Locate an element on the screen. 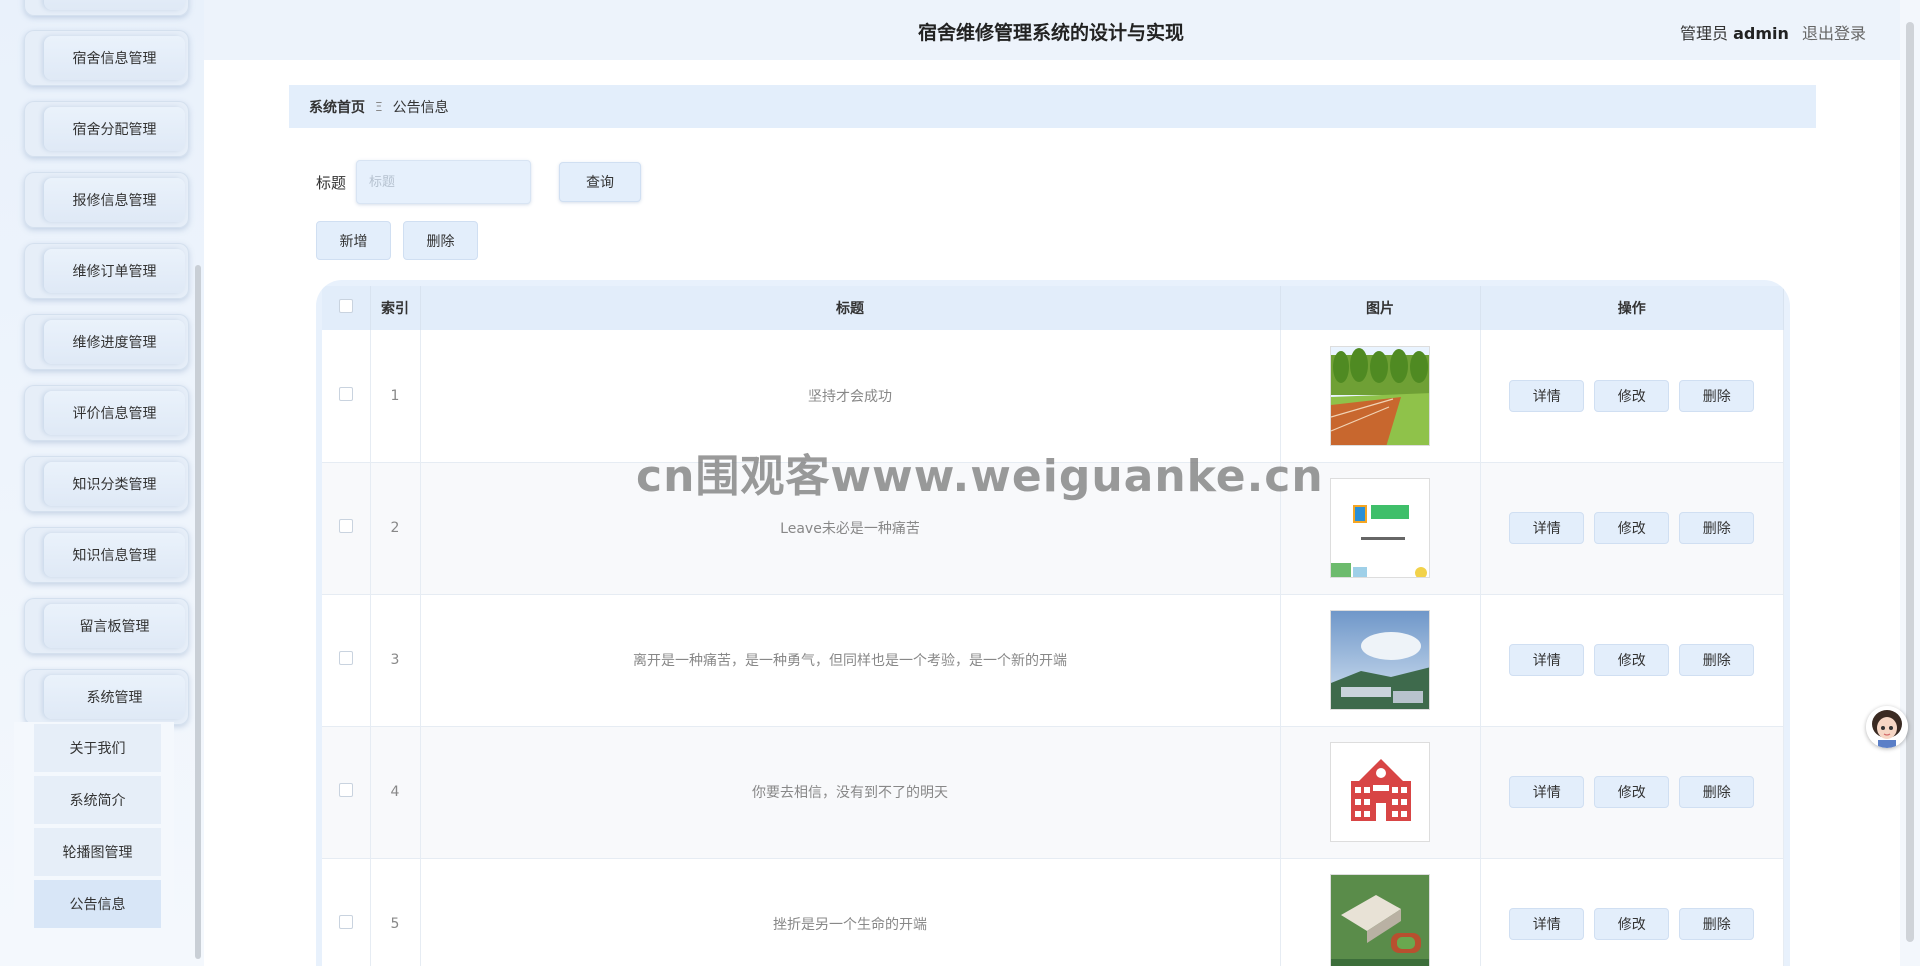  row-title: 挫折是另一个生命的开端 is located at coordinates (850, 912).